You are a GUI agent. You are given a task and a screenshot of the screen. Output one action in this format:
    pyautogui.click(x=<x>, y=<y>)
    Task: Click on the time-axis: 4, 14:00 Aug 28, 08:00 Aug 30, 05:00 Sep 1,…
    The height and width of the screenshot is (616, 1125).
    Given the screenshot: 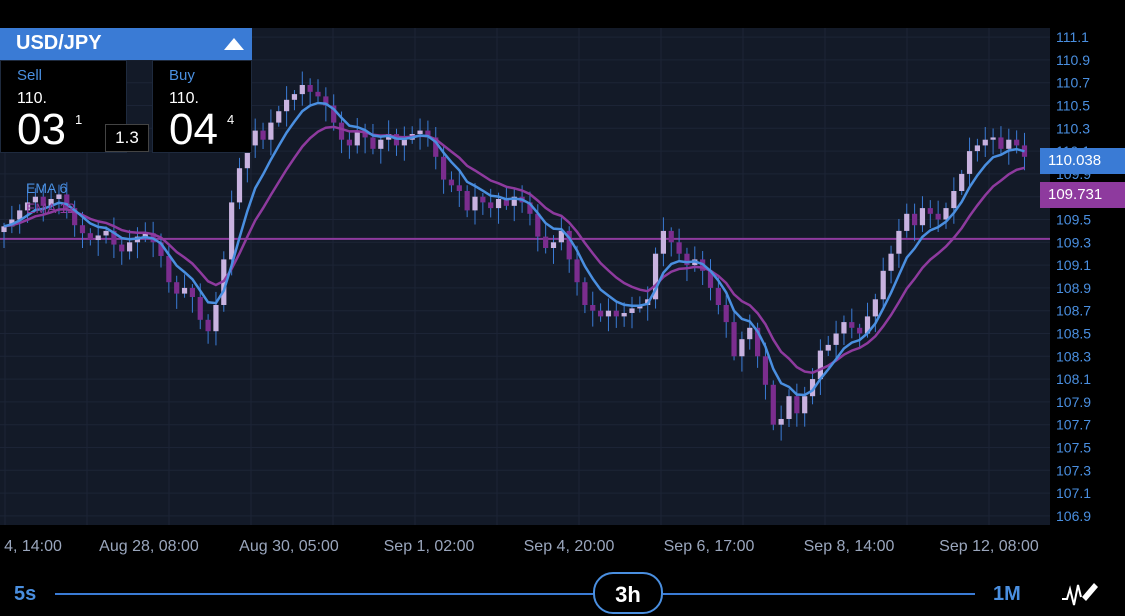 What is the action you would take?
    pyautogui.click(x=521, y=546)
    